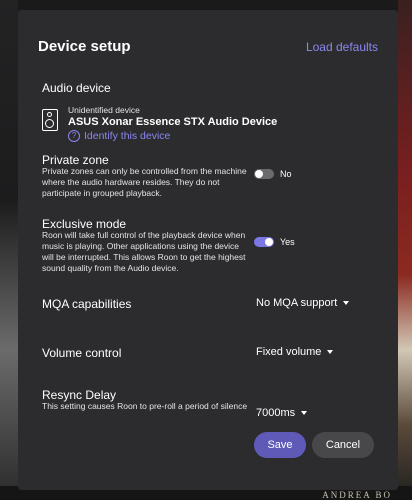 Image resolution: width=412 pixels, height=500 pixels. Describe the element at coordinates (208, 46) in the screenshot. I see `dialog-header: Device setup Load defaults` at that location.